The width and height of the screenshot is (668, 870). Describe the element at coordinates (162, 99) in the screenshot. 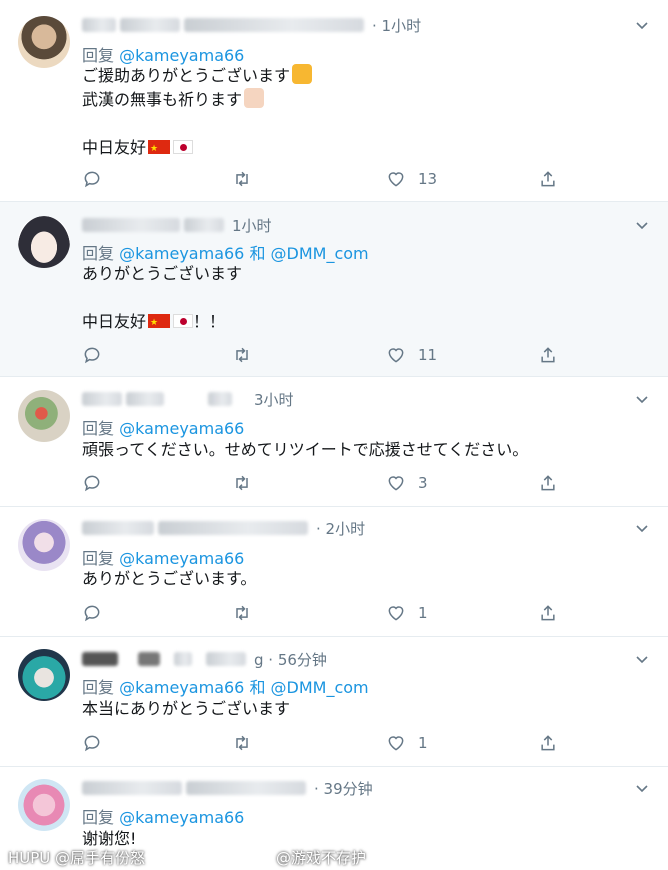

I see `tweet-line: 武漢の無事も祈ります` at that location.